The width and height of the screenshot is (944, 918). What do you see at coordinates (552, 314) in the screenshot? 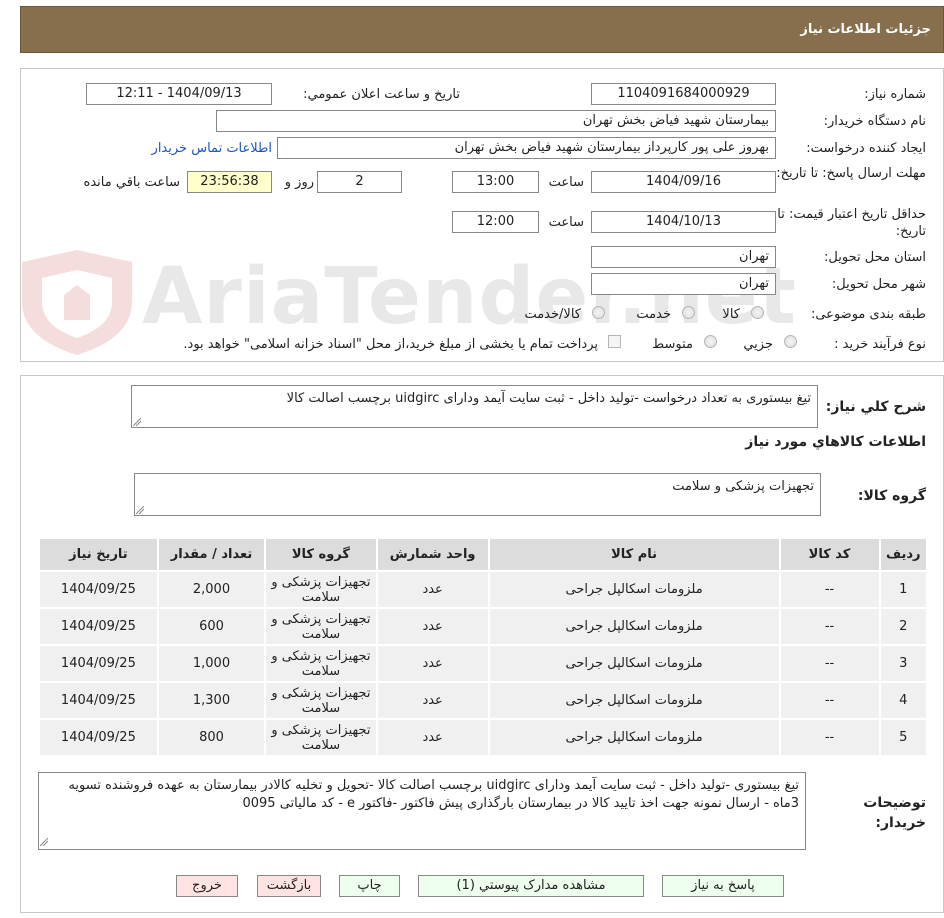
I see `category-goods-service-label: کالا/خدمت` at bounding box center [552, 314].